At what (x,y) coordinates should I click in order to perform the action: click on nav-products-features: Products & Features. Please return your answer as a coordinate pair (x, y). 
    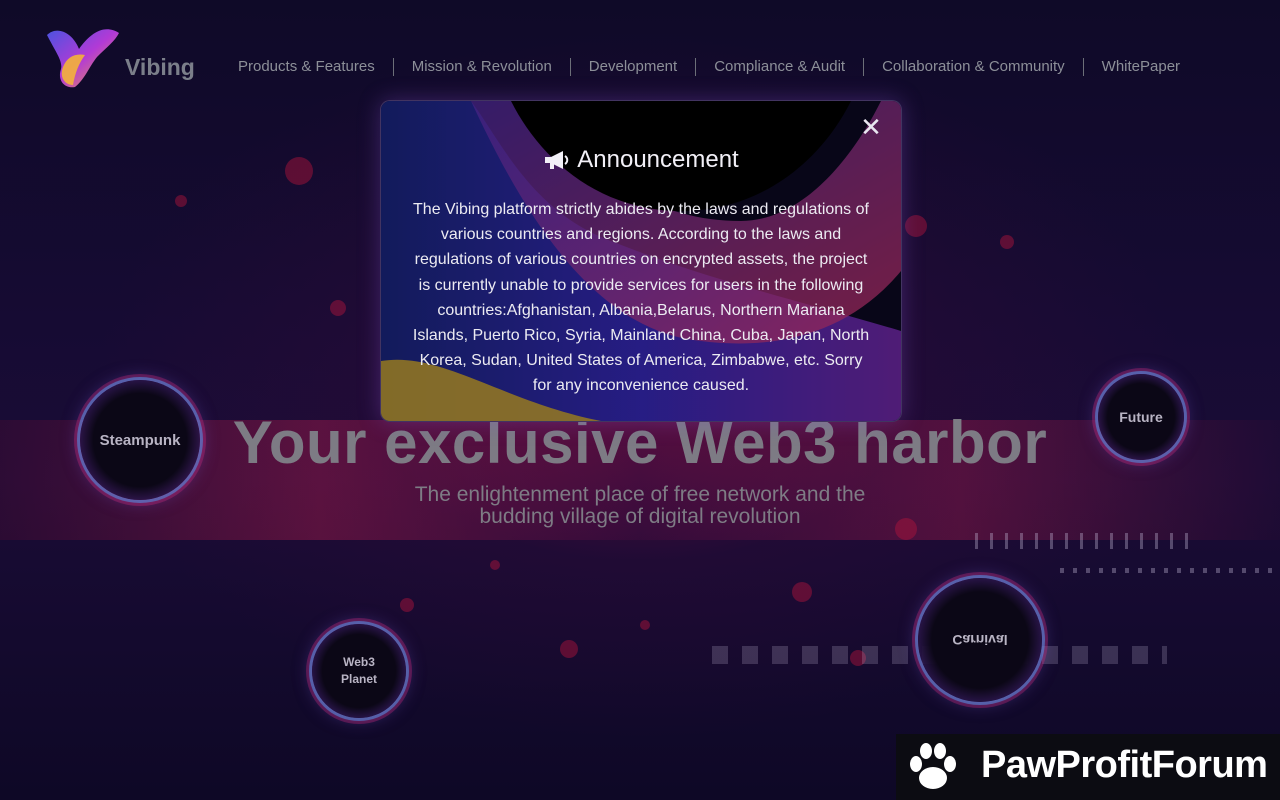
    Looking at the image, I should click on (307, 67).